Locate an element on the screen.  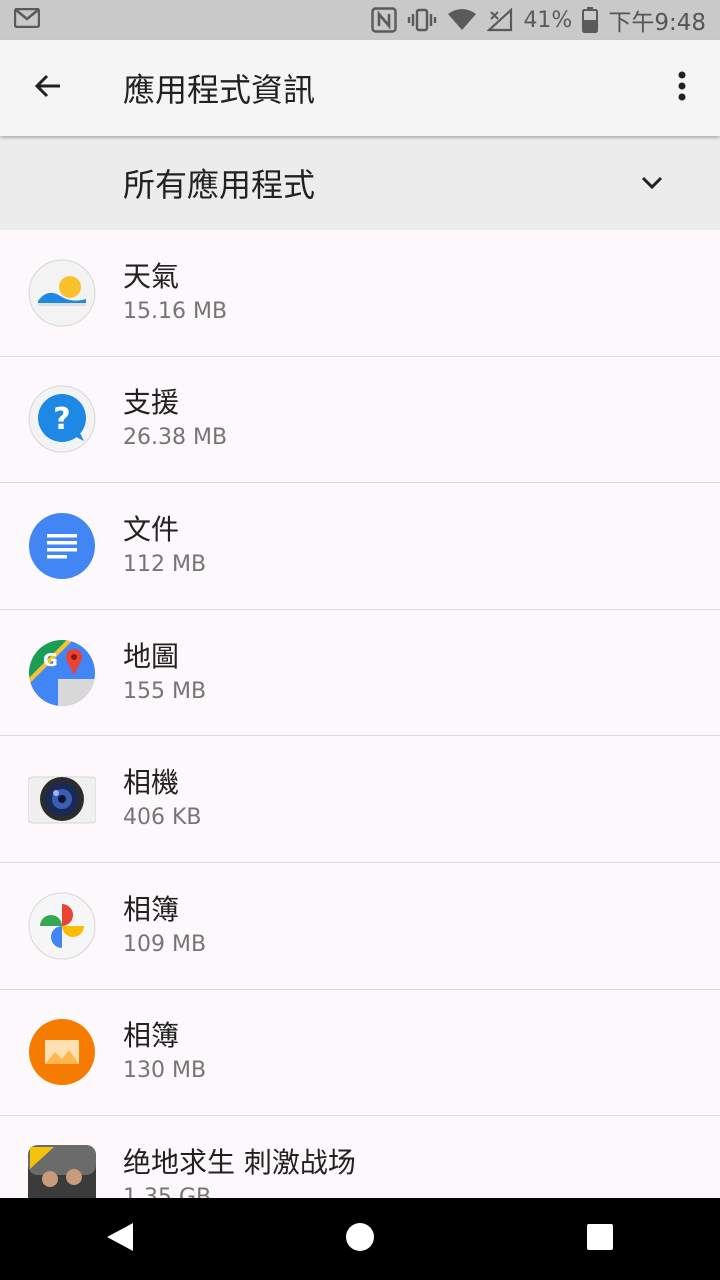
app-bar: 應用程式資訊 is located at coordinates (360, 88).